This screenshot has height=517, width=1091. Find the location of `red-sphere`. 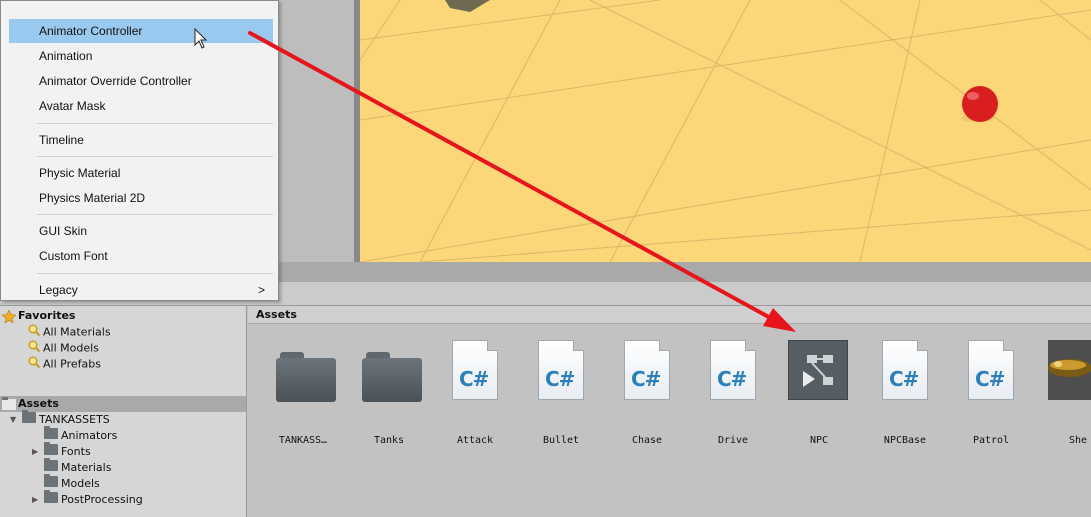

red-sphere is located at coordinates (980, 104).